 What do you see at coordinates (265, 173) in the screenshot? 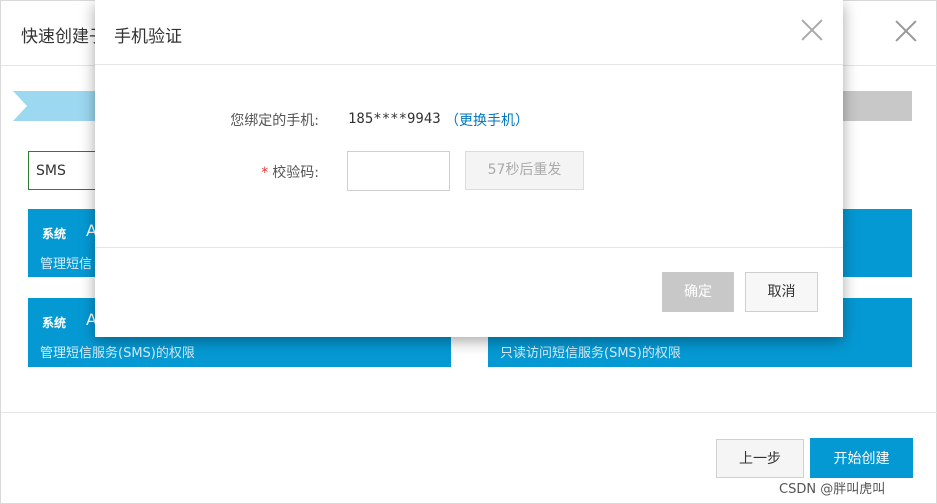
I see `required-star: *` at bounding box center [265, 173].